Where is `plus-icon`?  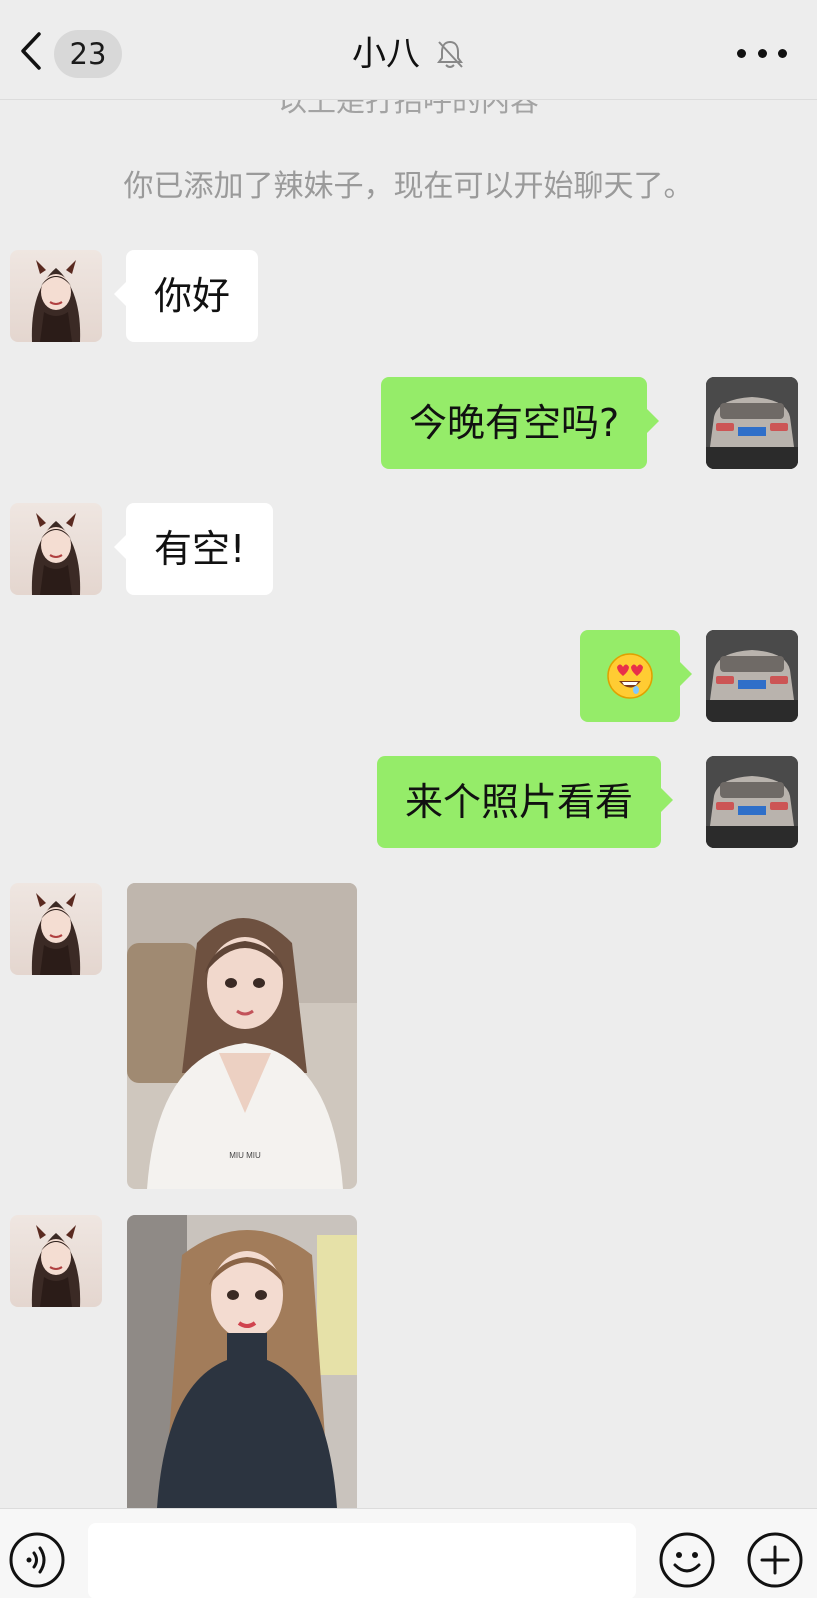 plus-icon is located at coordinates (775, 1560).